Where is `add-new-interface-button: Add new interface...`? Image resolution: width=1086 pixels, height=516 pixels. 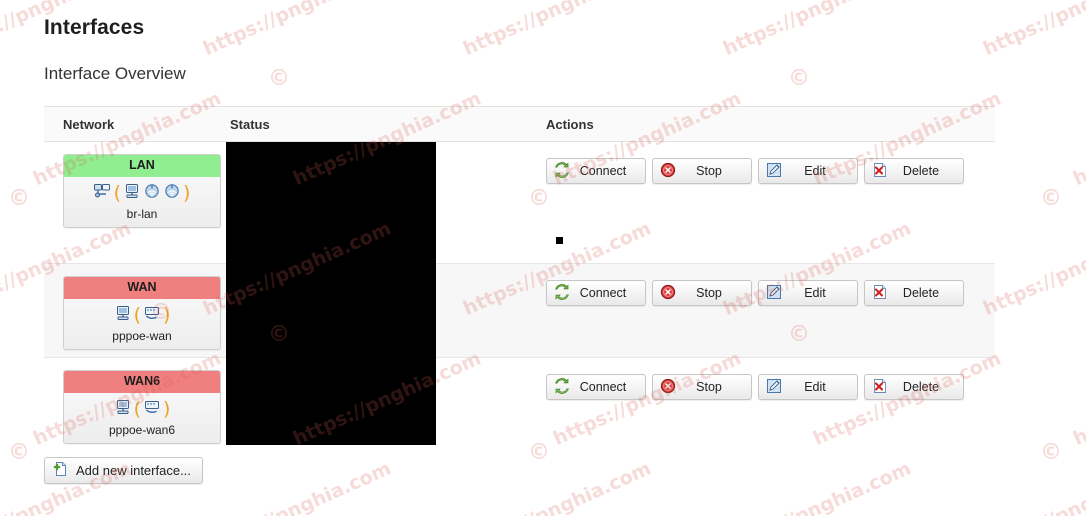 add-new-interface-button: Add new interface... is located at coordinates (123, 470).